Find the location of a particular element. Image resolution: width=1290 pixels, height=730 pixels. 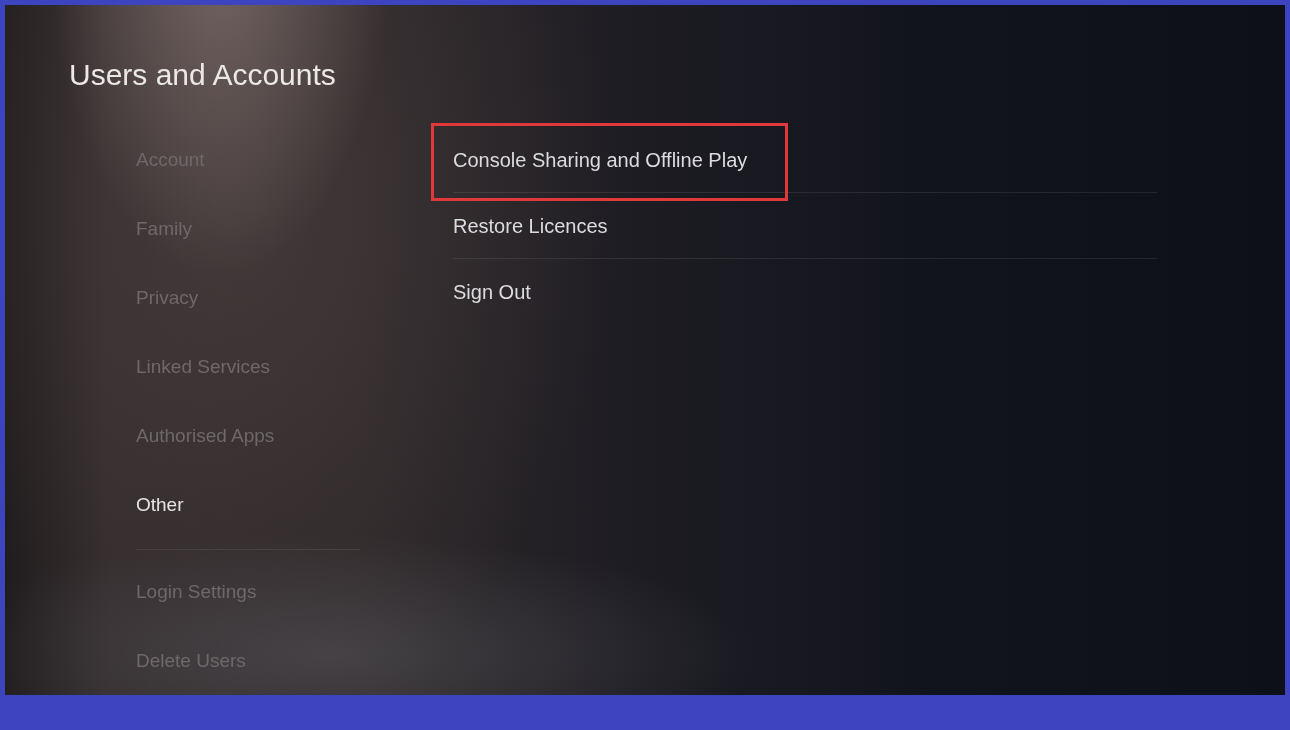

menu-option: Restore Licences is located at coordinates (530, 225).